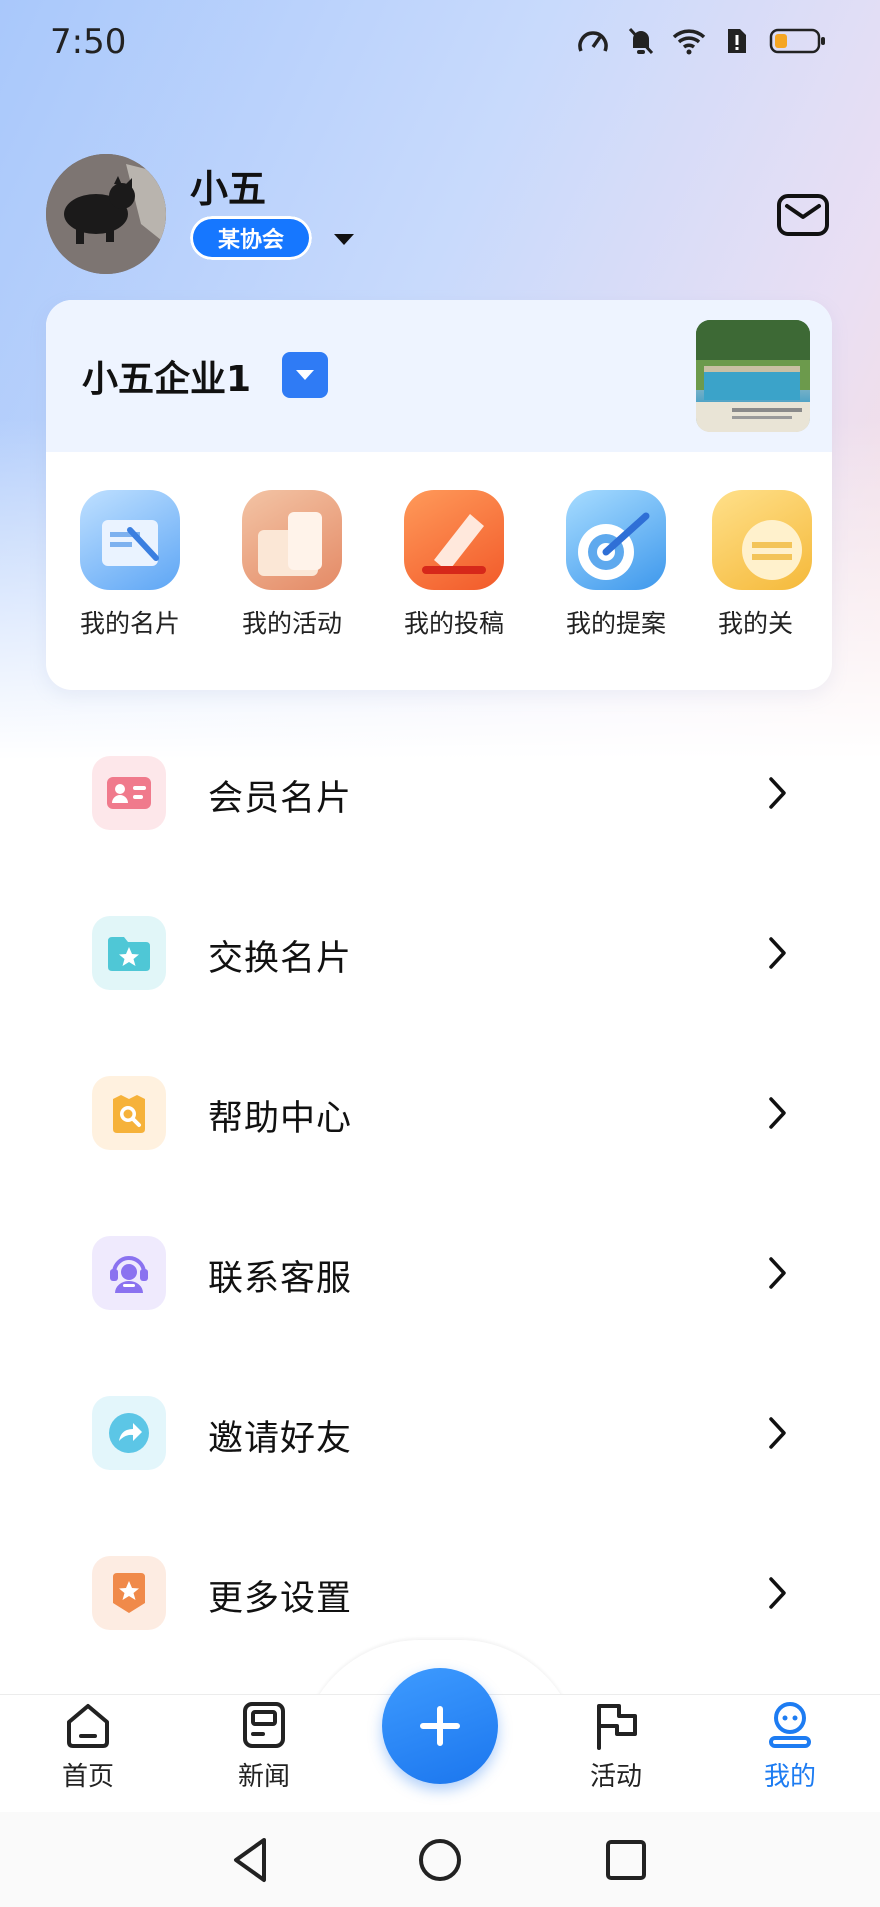 The width and height of the screenshot is (880, 1907). What do you see at coordinates (130, 540) in the screenshot?
I see `business-card-icon` at bounding box center [130, 540].